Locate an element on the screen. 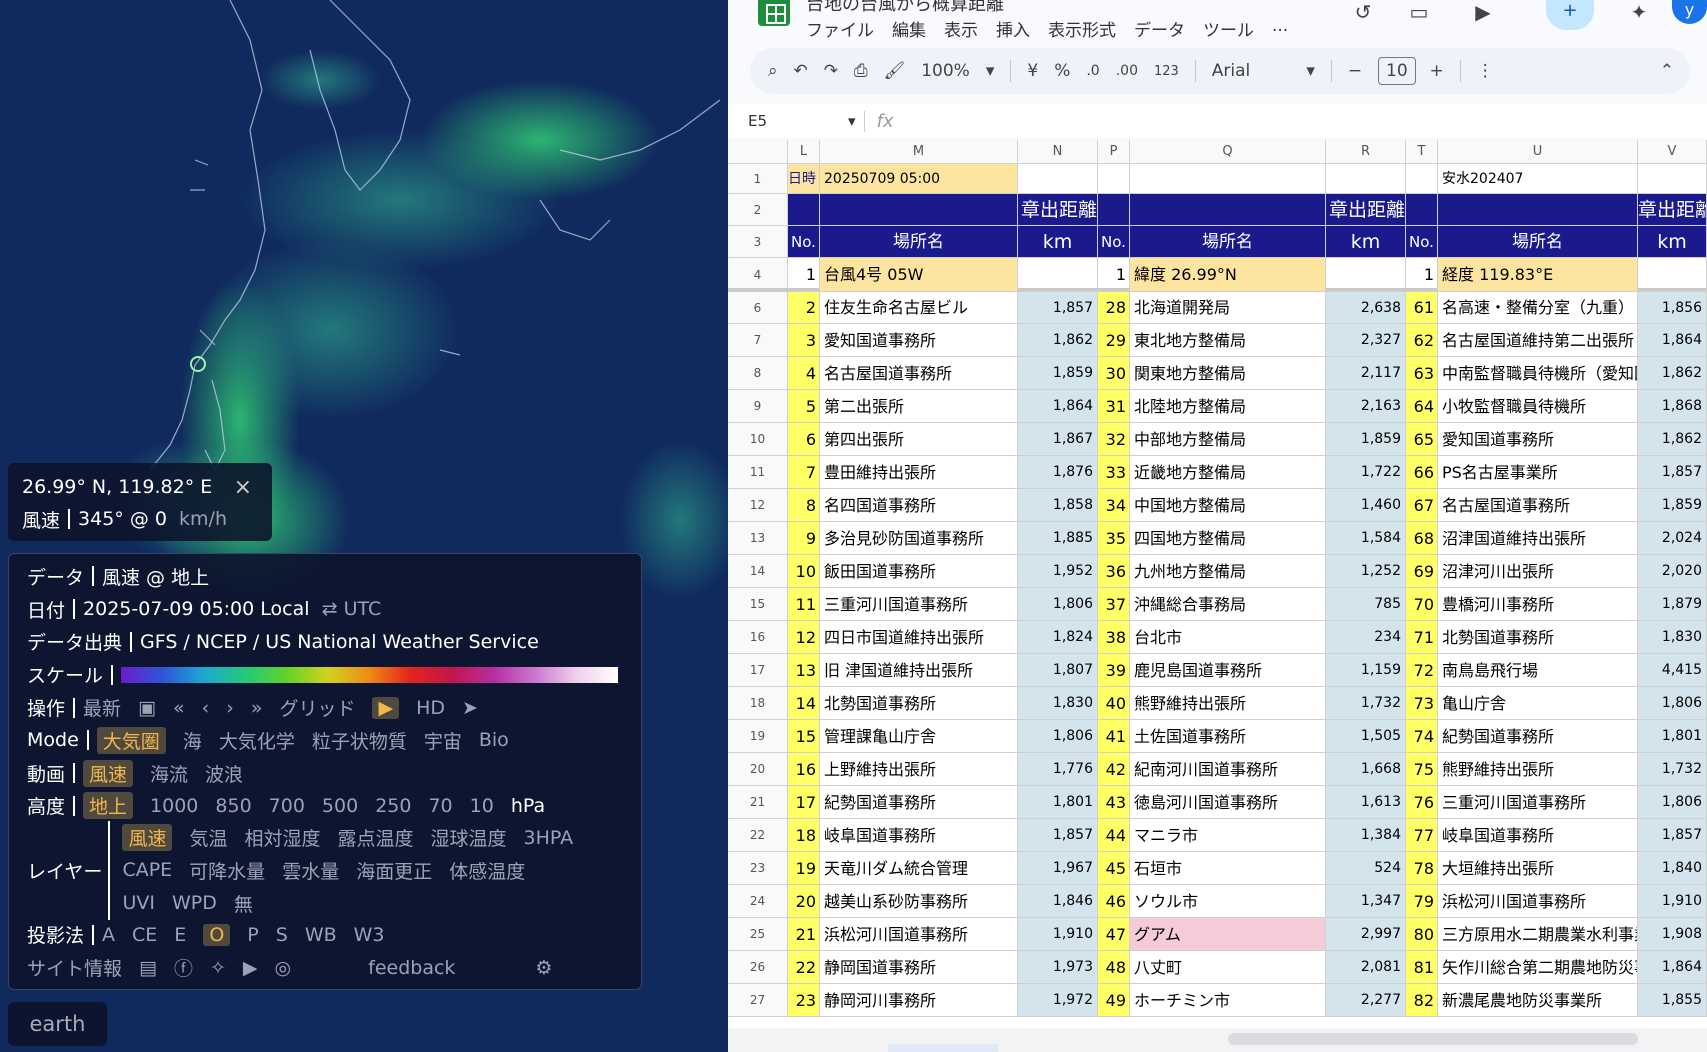 The height and width of the screenshot is (1052, 1707). proj-o: O is located at coordinates (217, 934).